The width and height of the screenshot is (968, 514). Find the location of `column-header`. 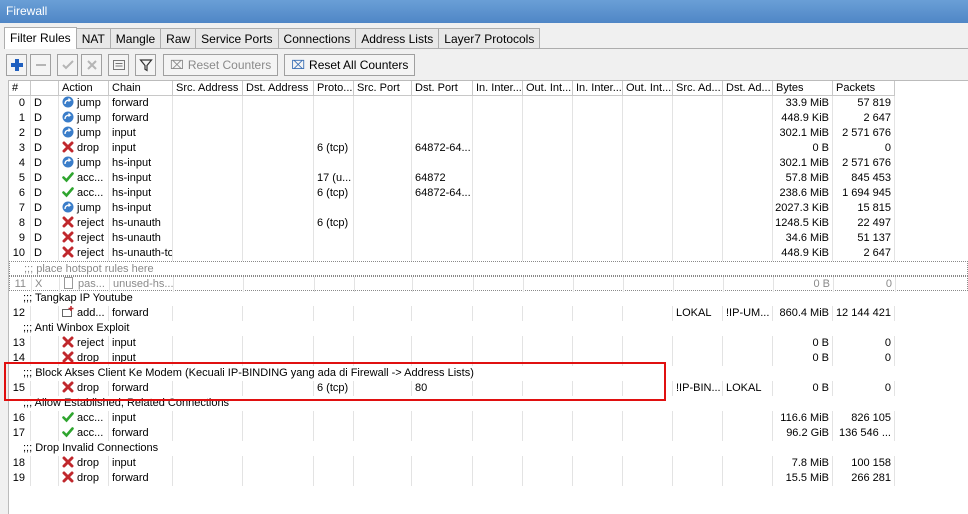

column-header is located at coordinates (45, 88).